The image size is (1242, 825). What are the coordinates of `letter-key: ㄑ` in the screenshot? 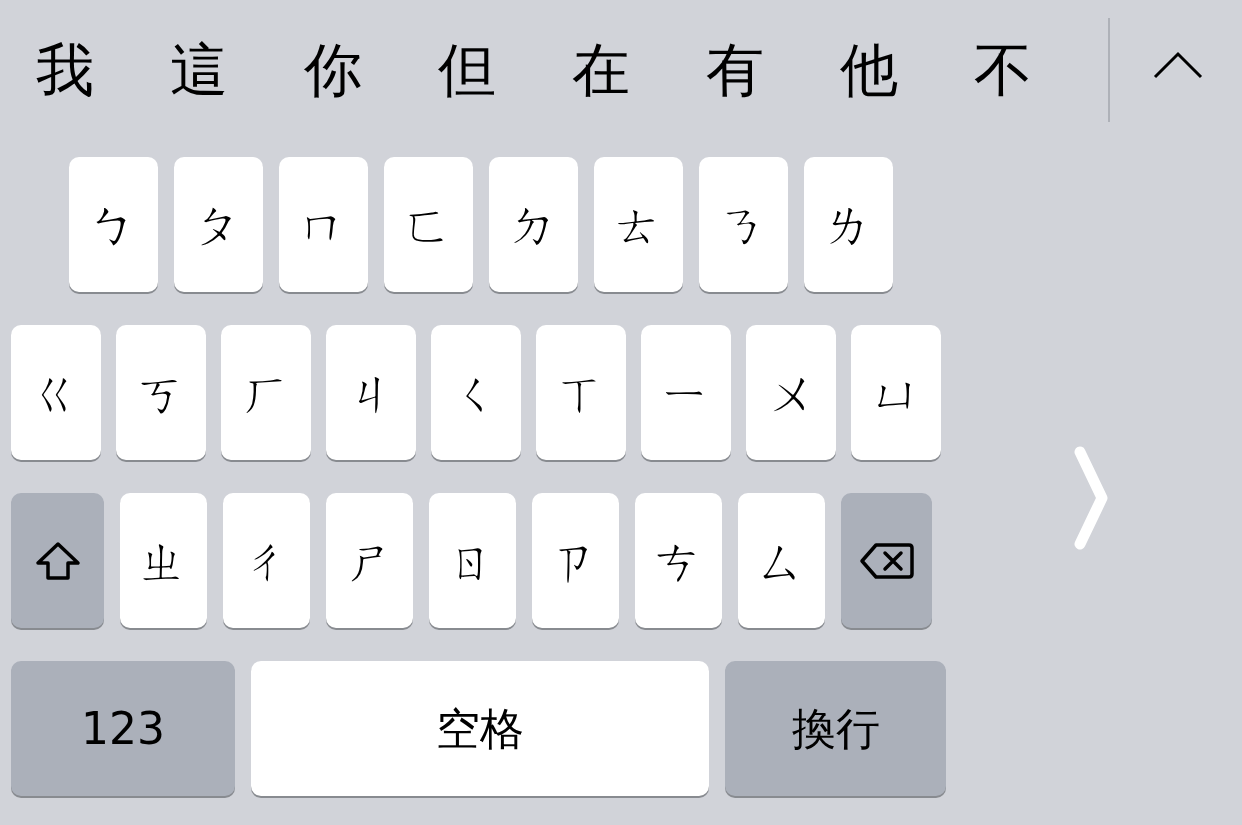 It's located at (476, 392).